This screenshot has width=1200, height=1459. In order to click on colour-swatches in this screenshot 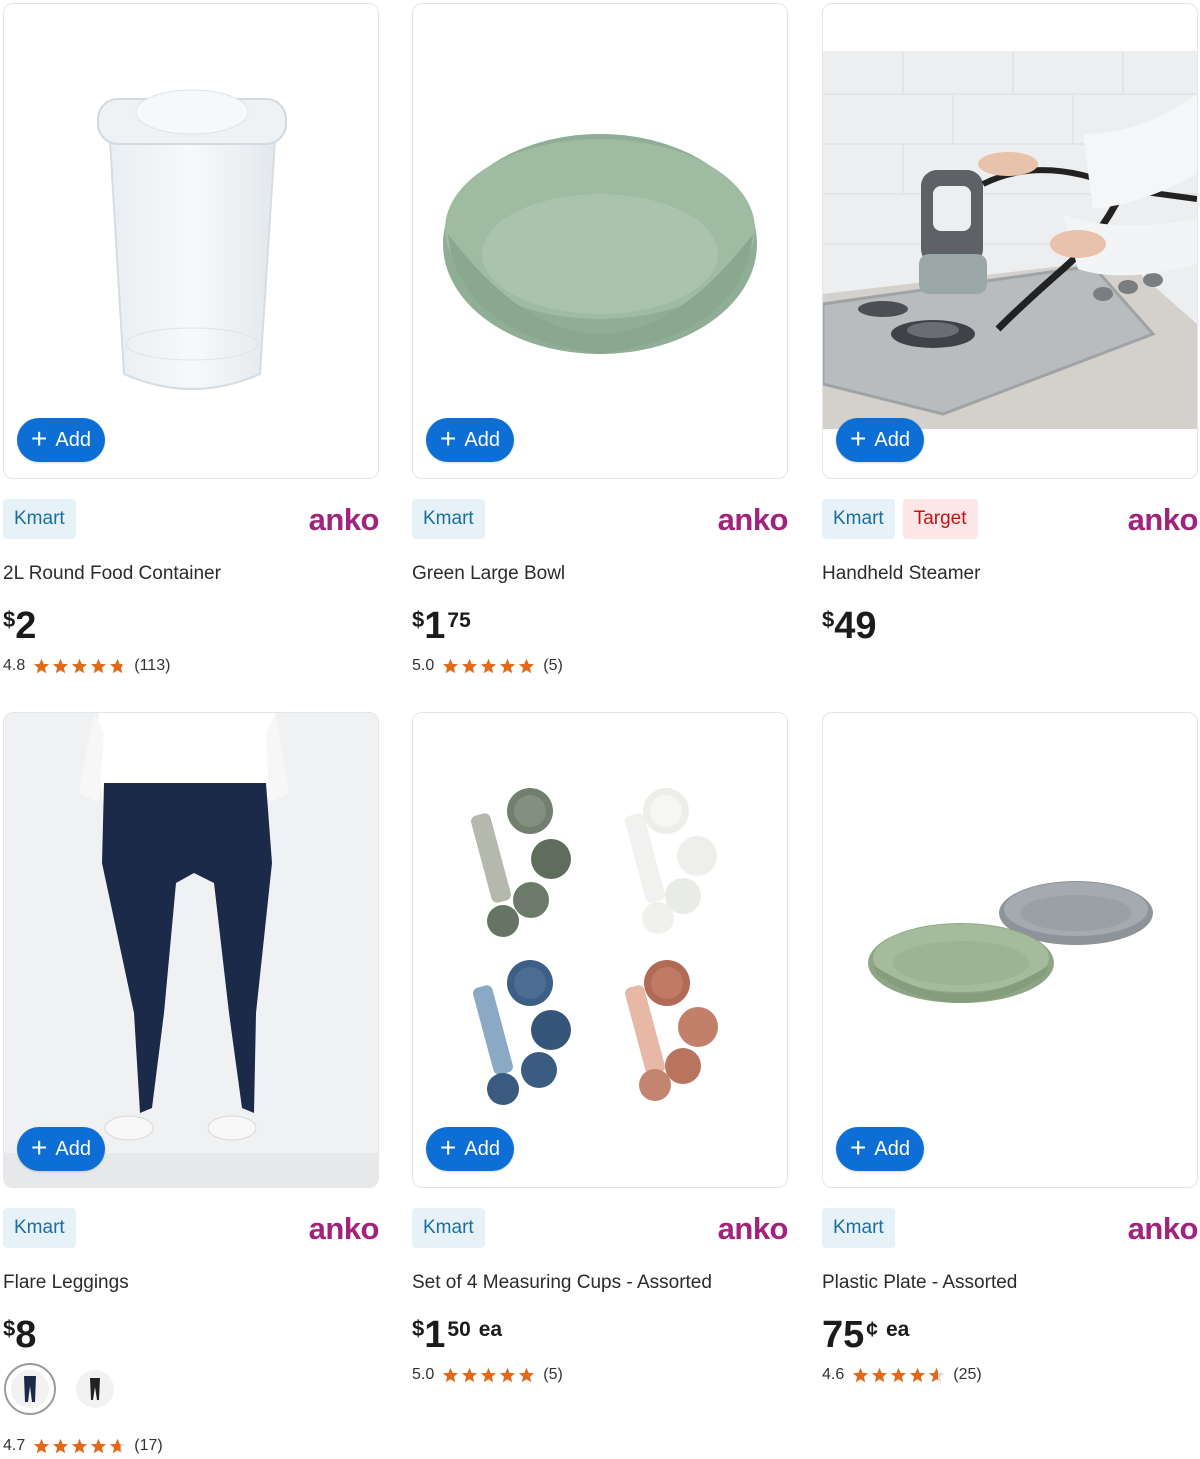, I will do `click(59, 1389)`.